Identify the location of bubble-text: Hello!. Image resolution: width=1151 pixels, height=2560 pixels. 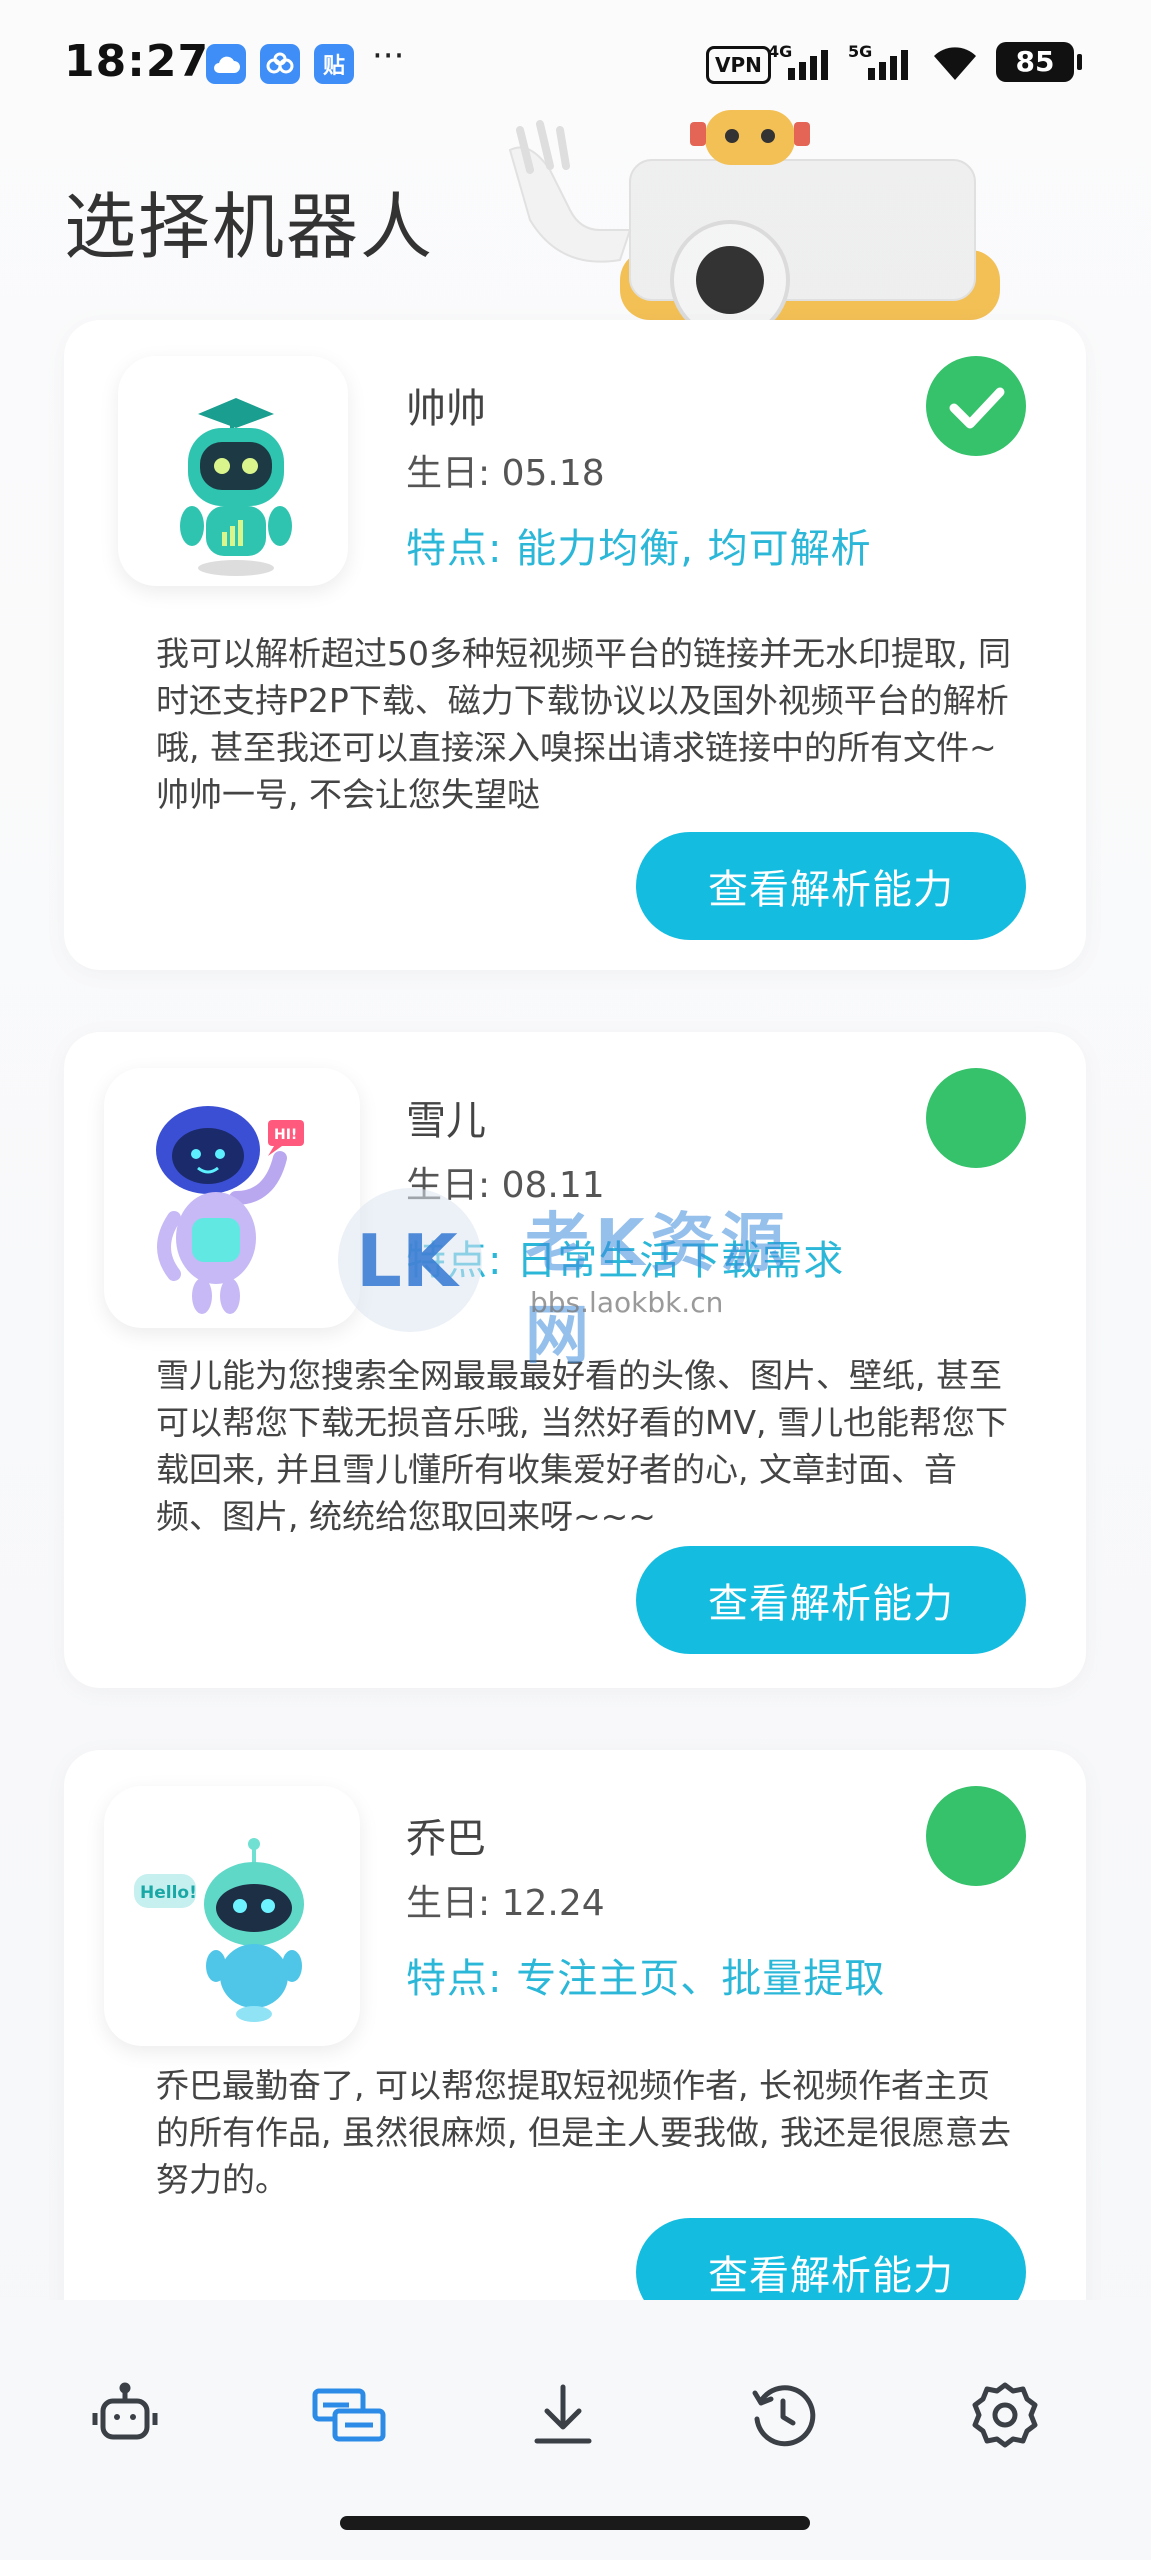
(168, 1893).